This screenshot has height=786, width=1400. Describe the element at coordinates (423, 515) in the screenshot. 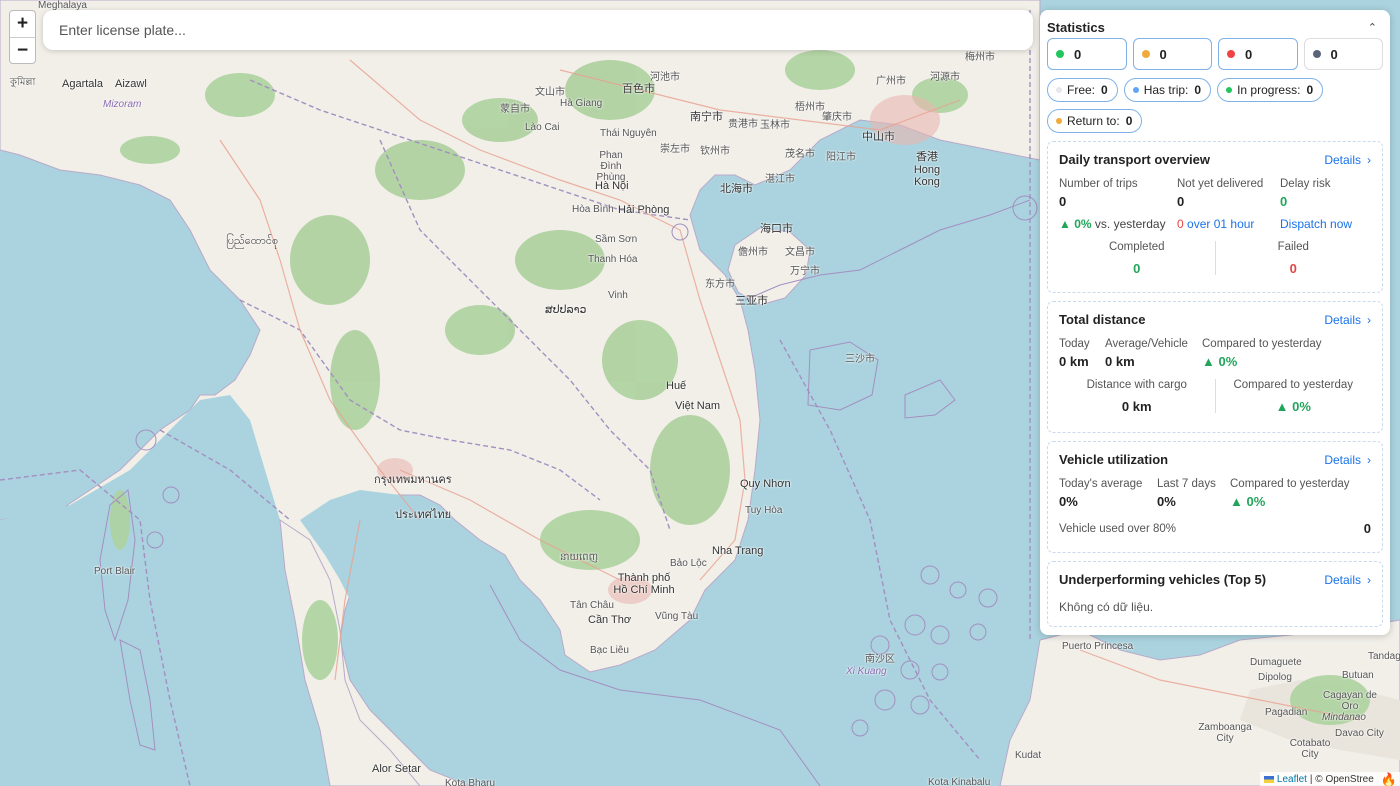

I see `map-place-label: ประเทศไทย` at that location.